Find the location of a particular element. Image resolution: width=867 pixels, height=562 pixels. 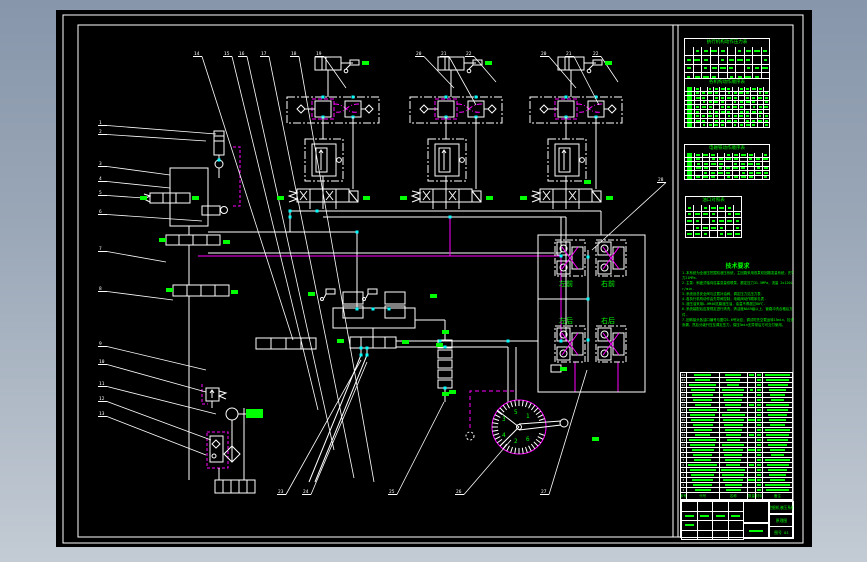

notes-line: 1.本系统为全液压挖掘机液压系统，主回路采用双泵双回路变量系统，先导操纵，工作压 is located at coordinates (737, 273).